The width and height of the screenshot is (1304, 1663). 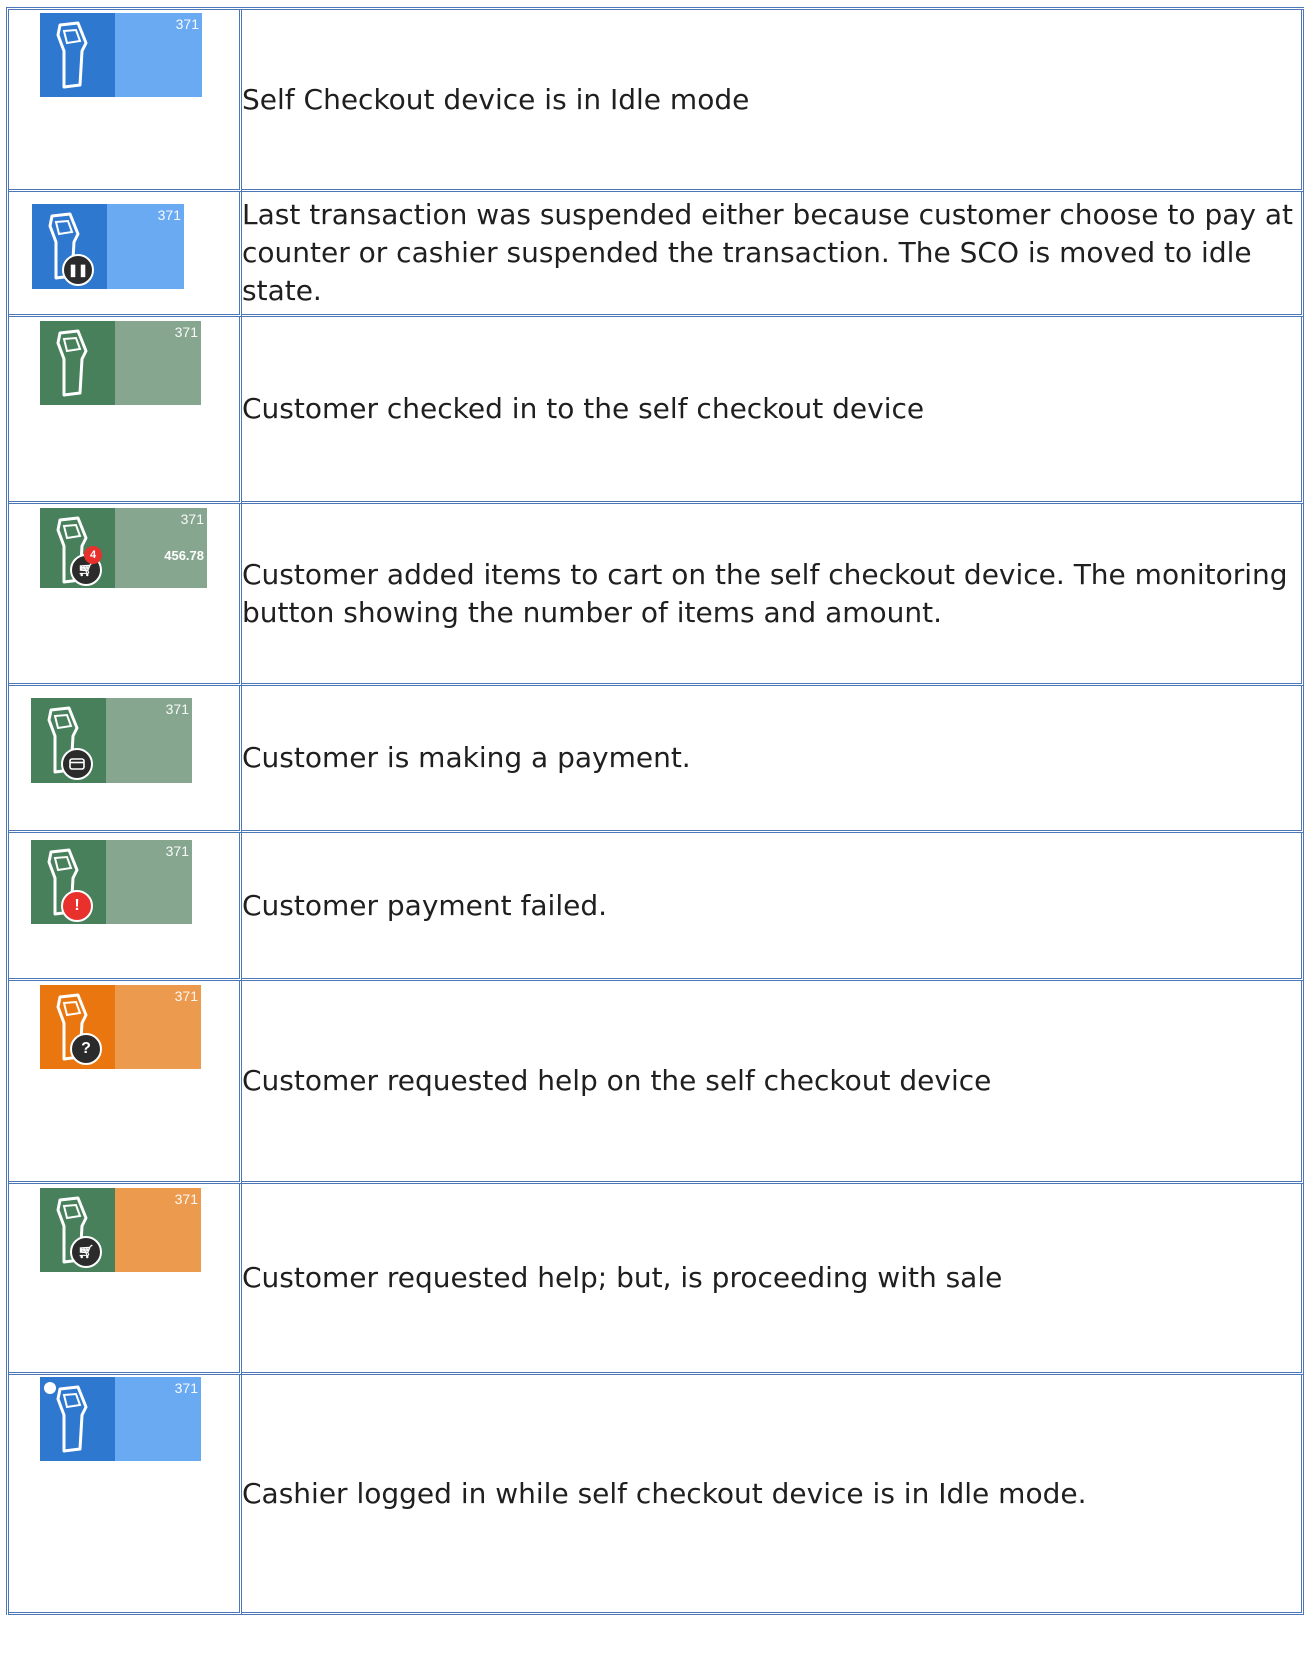 I want to click on item-count-badge: 4, so click(x=93, y=555).